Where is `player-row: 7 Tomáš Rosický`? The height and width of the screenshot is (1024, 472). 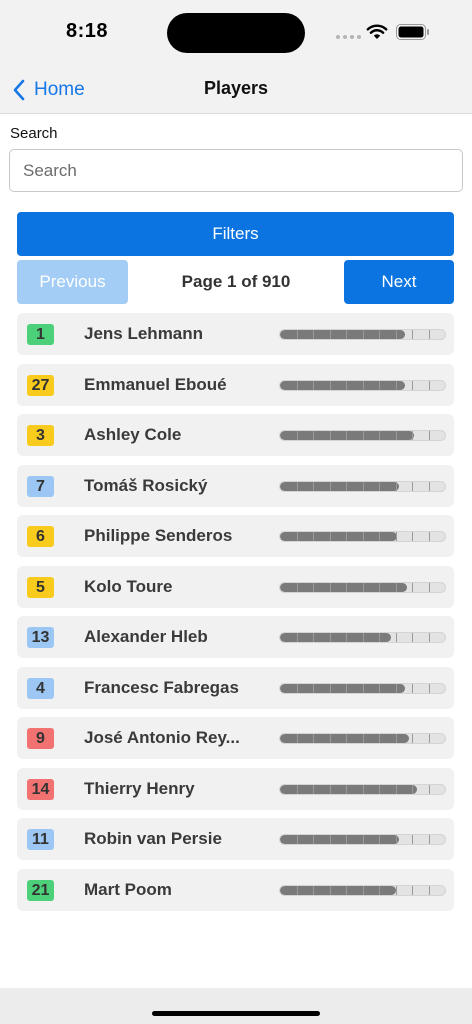 player-row: 7 Tomáš Rosický is located at coordinates (235, 486).